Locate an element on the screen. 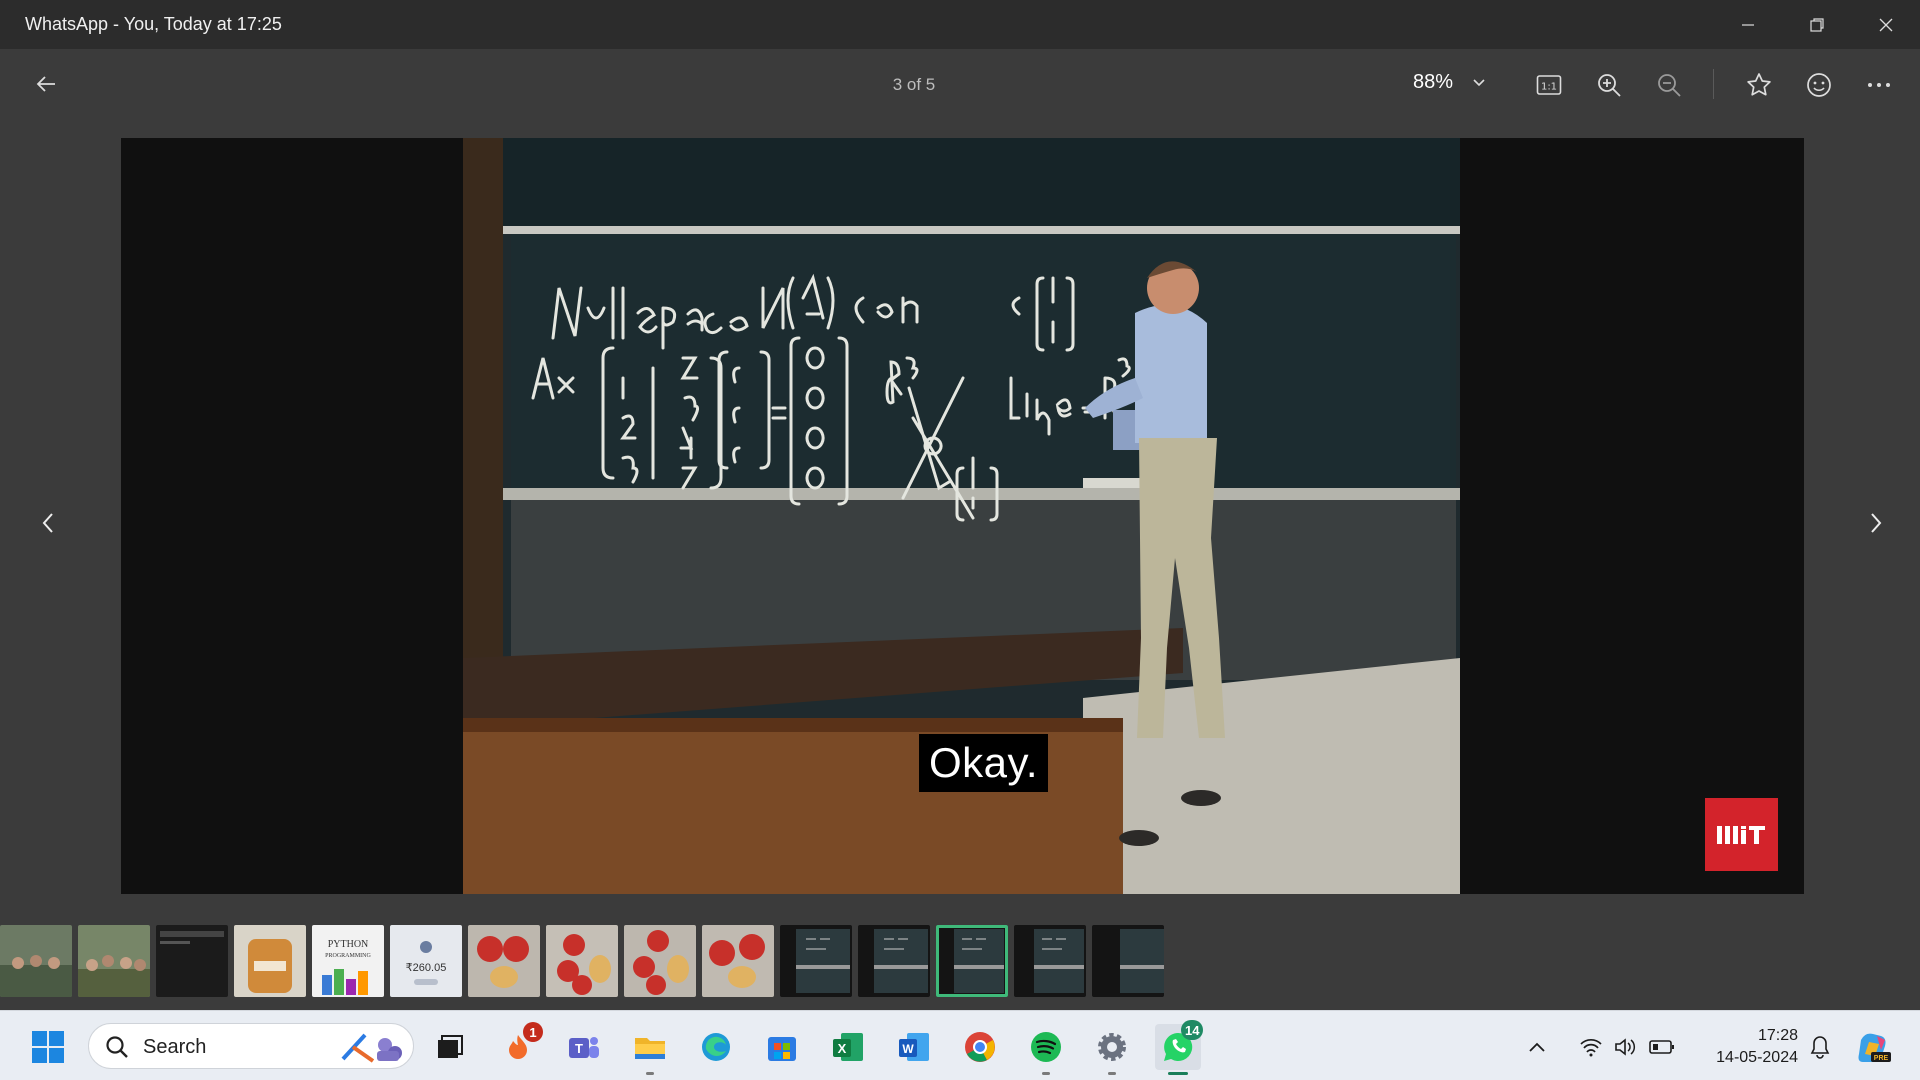 The width and height of the screenshot is (1920, 1080). task-view-button is located at coordinates (449, 1047).